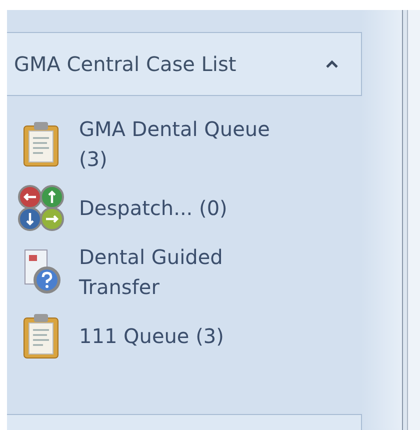 The image size is (420, 430). Describe the element at coordinates (125, 64) in the screenshot. I see `group-title: GMA Central Case List` at that location.